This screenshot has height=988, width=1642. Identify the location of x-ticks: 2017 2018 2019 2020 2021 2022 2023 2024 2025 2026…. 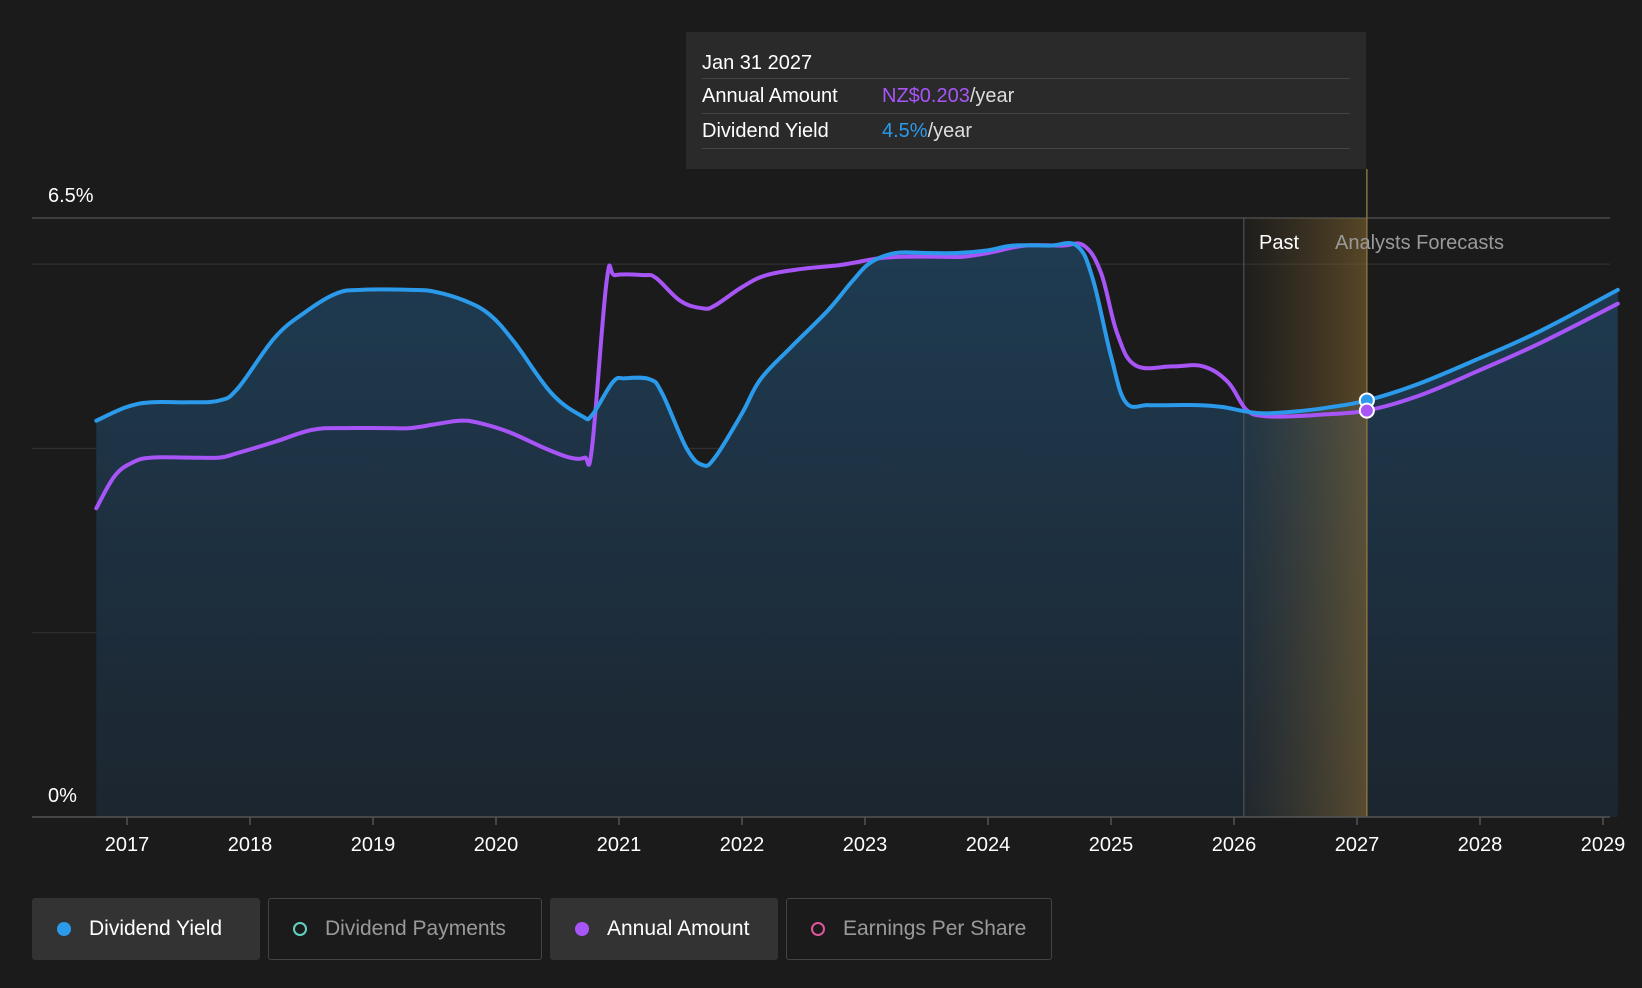
(865, 836).